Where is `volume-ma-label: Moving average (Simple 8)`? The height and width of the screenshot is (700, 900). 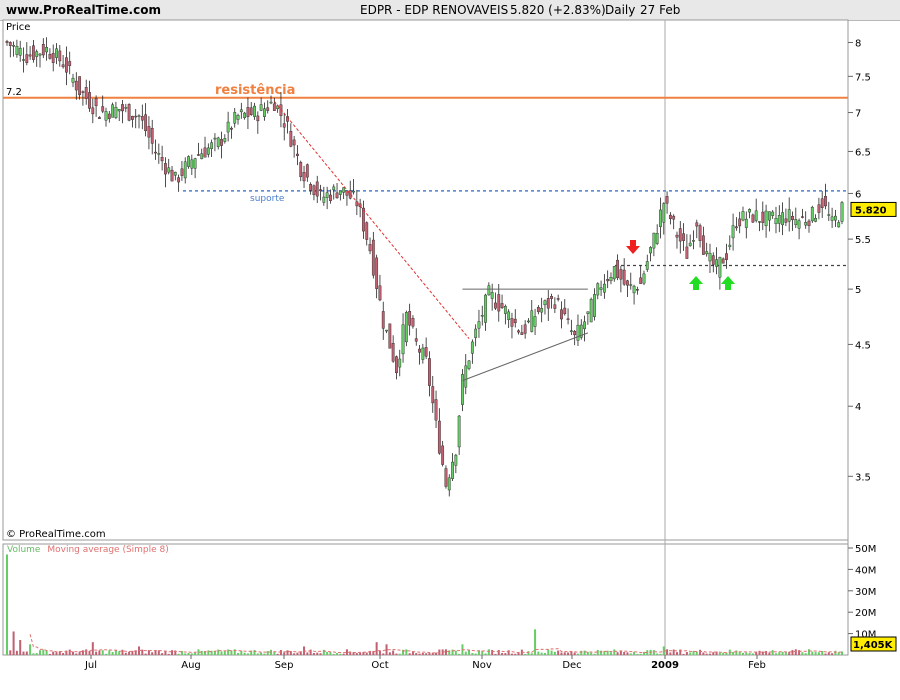 volume-ma-label: Moving average (Simple 8) is located at coordinates (107, 550).